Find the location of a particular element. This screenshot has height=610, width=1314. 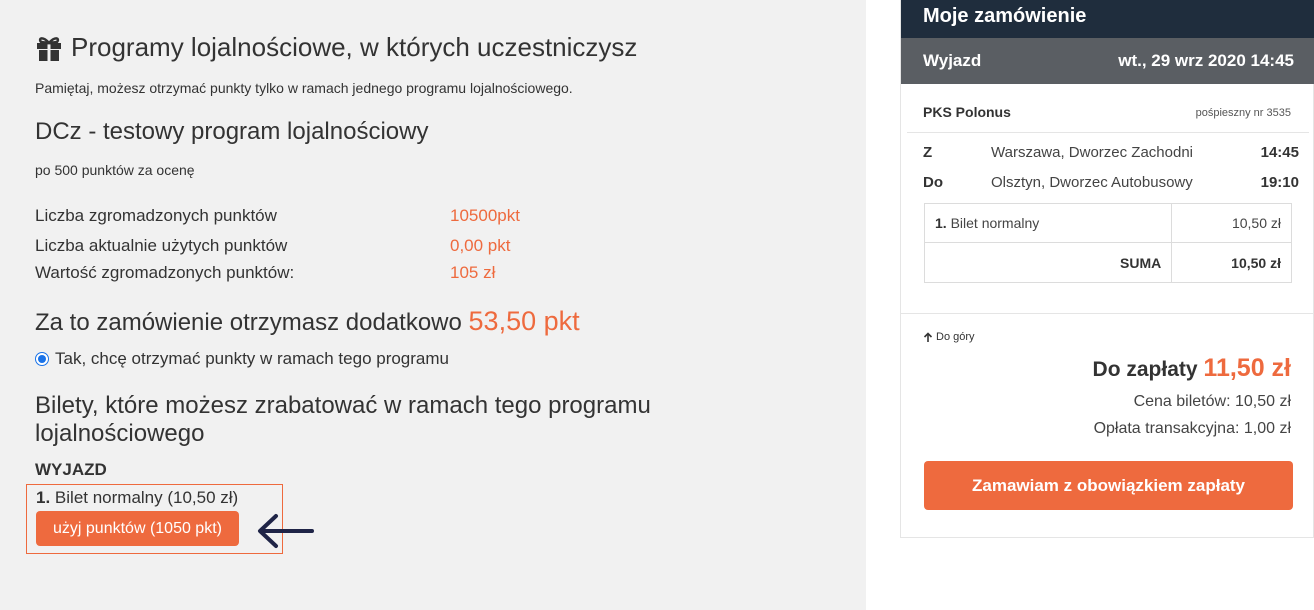

earn-points-text: Za to zamówienie otrzymasz dodatkowo is located at coordinates (248, 322).